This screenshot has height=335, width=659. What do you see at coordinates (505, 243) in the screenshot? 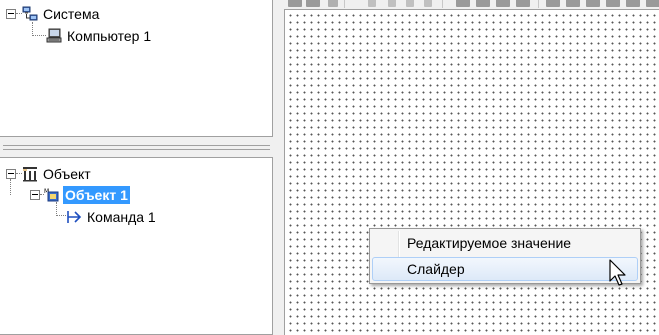
I see `menu-item-editable-value: Редактируемое значение` at bounding box center [505, 243].